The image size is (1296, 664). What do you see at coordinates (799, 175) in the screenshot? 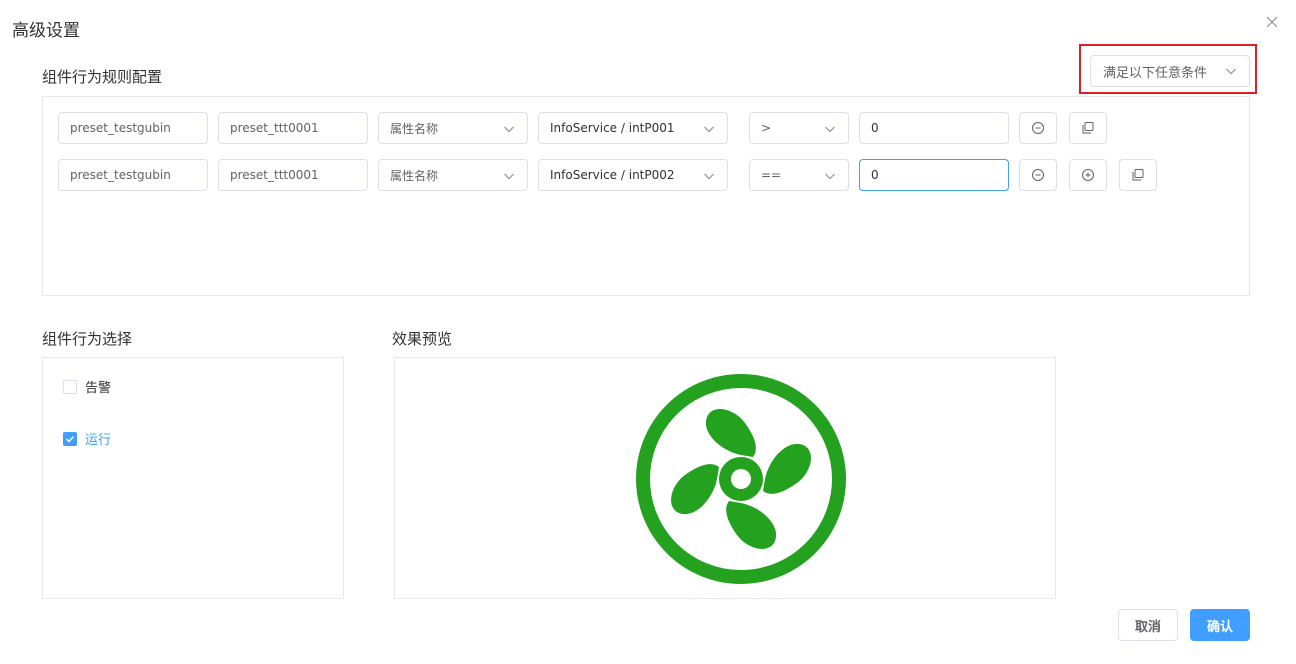
I see `rule-operator-select: ==` at bounding box center [799, 175].